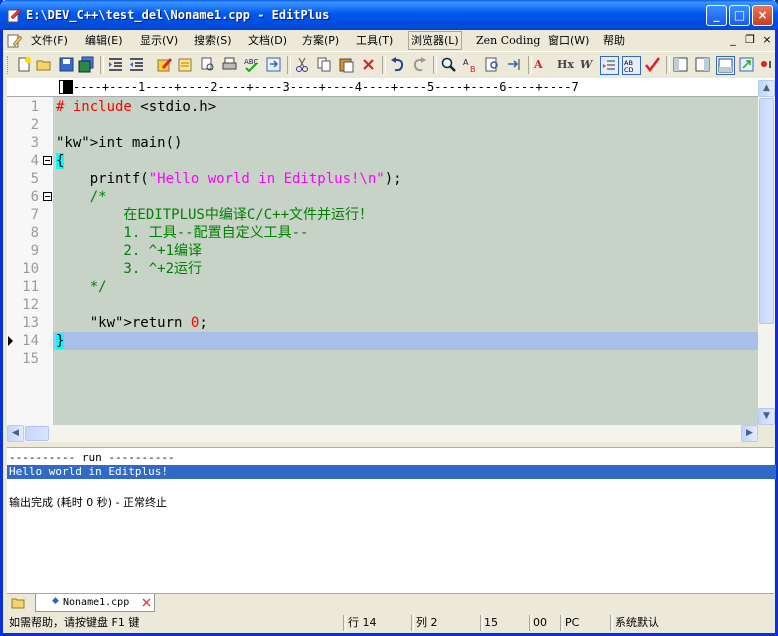 The height and width of the screenshot is (636, 778). I want to click on code-line: 10 3. ^+2运行, so click(382, 269).